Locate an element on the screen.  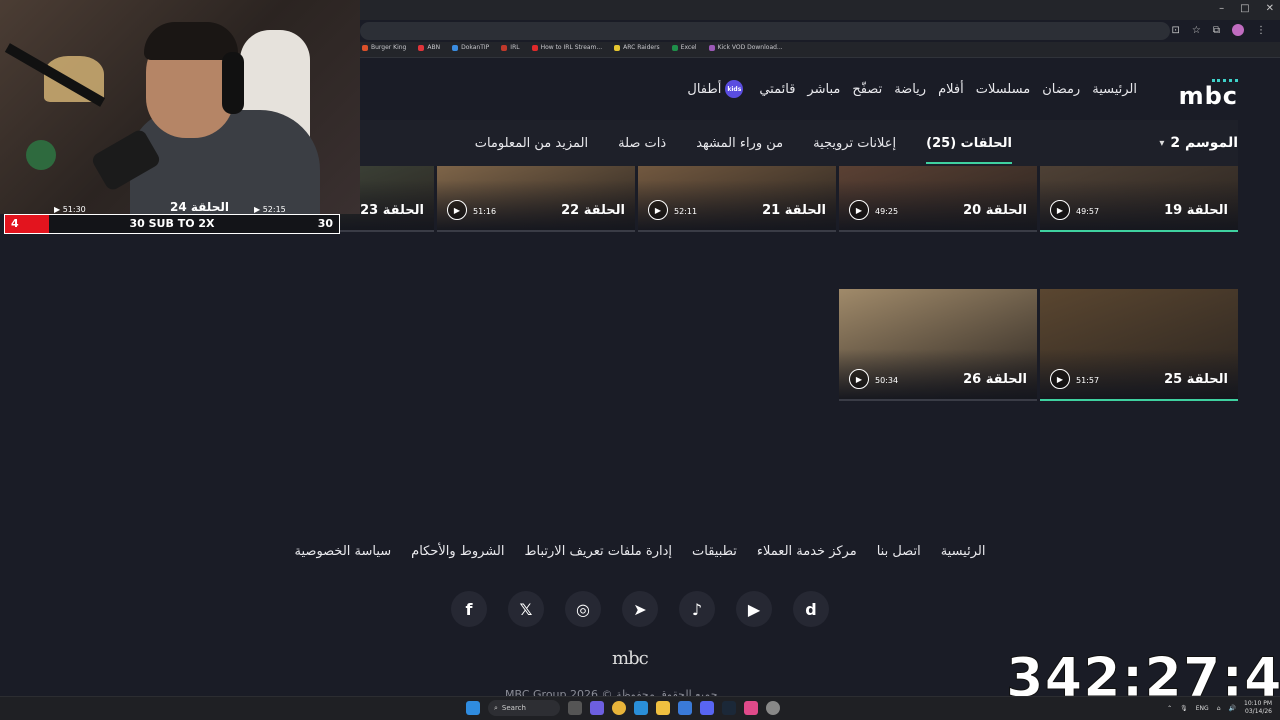
tab-related: ذات صلة is located at coordinates (642, 143).